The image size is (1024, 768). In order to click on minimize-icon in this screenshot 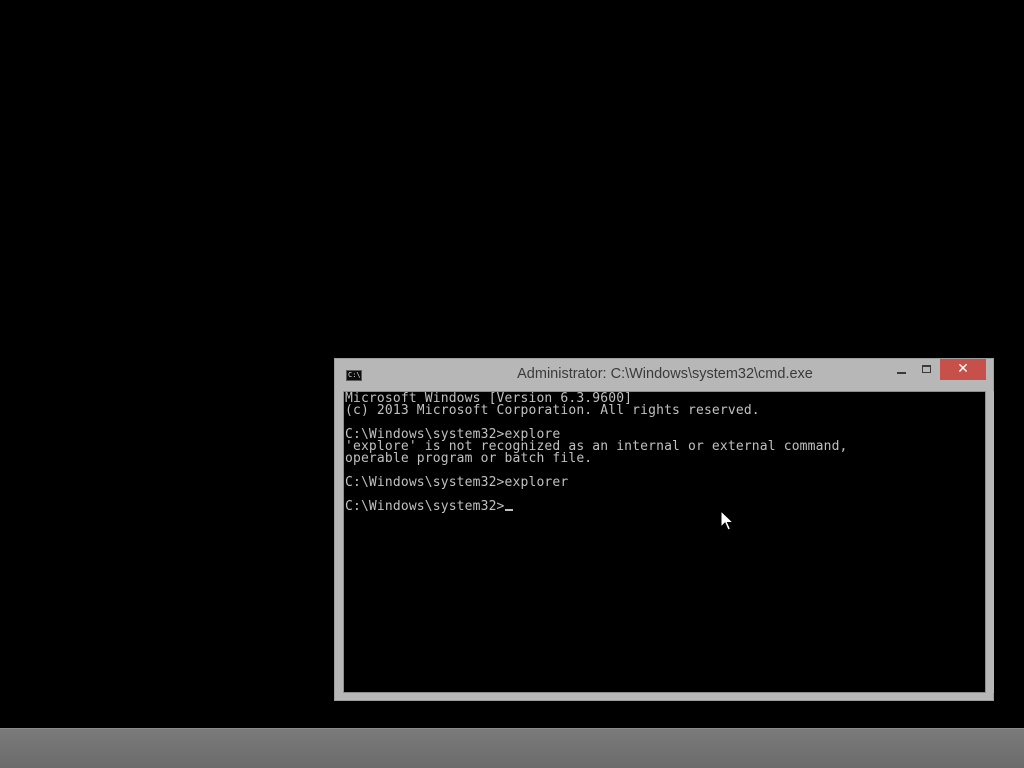, I will do `click(901, 373)`.